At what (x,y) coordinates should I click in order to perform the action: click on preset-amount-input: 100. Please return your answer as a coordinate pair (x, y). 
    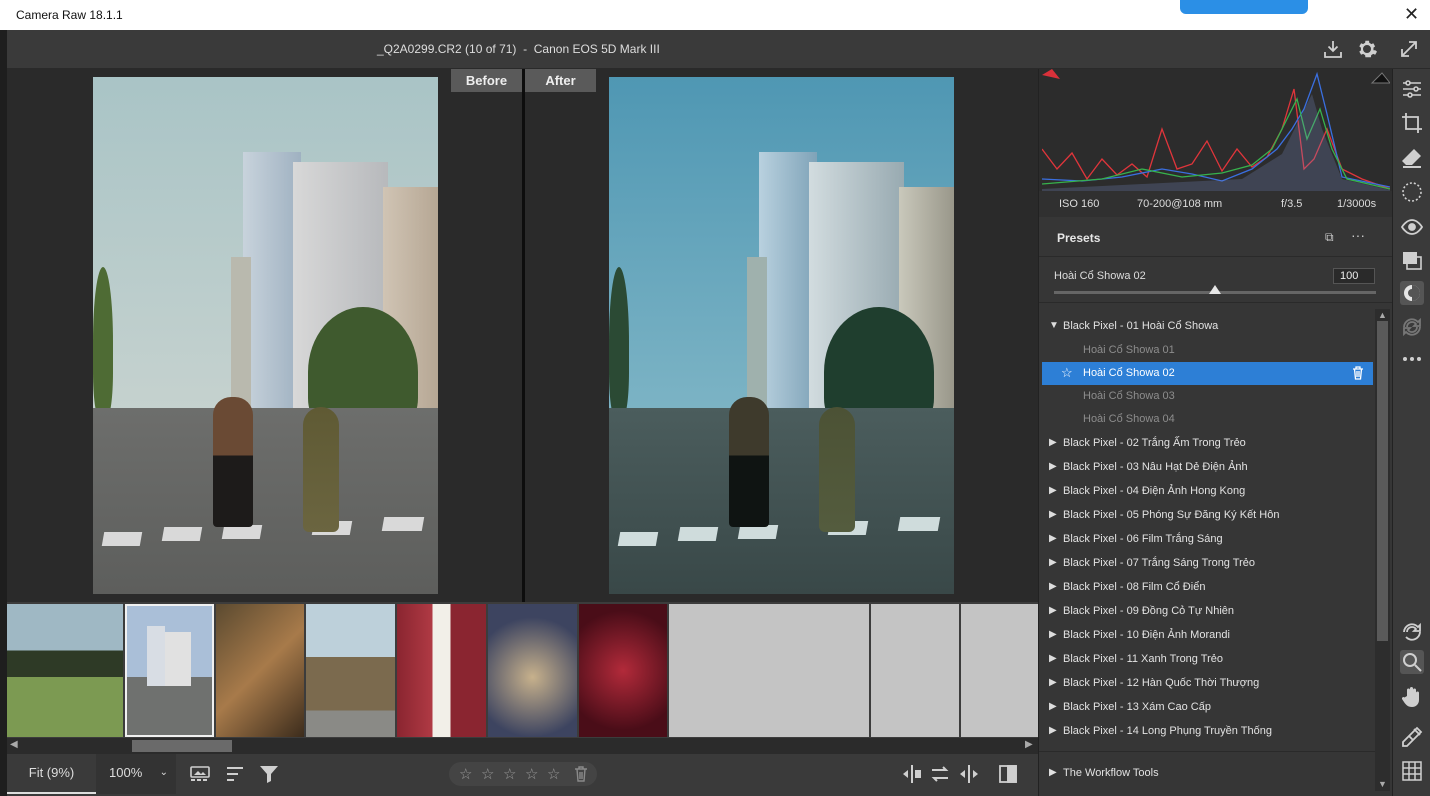
    Looking at the image, I should click on (1354, 276).